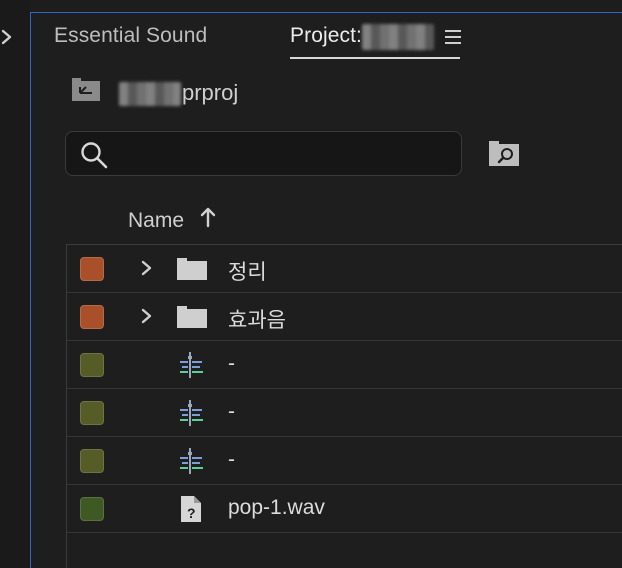 This screenshot has width=622, height=568. What do you see at coordinates (344, 317) in the screenshot?
I see `list-item: 효과음` at bounding box center [344, 317].